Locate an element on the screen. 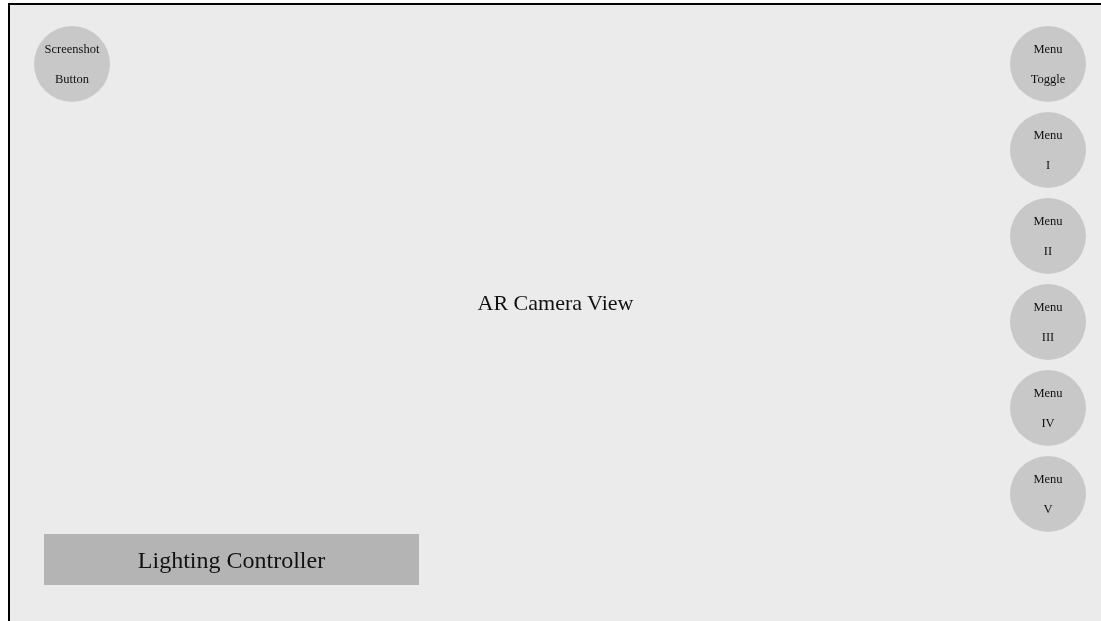 The width and height of the screenshot is (1101, 621). screenshot-button: Screenshot Button is located at coordinates (72, 64).